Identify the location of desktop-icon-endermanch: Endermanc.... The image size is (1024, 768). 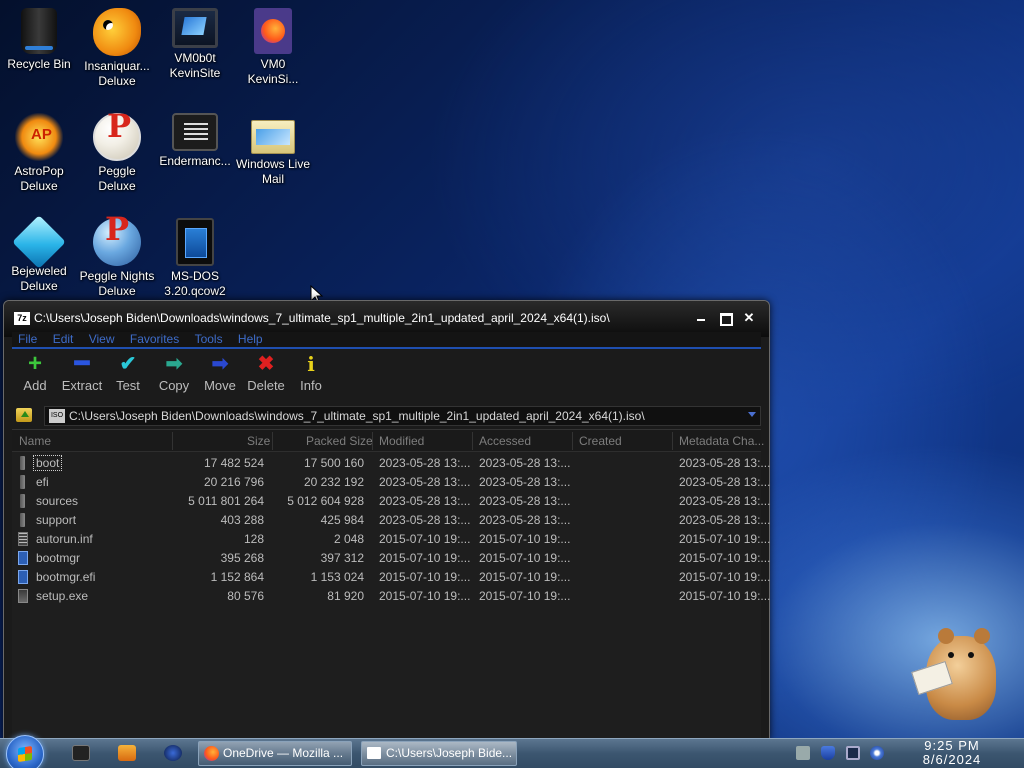
(195, 141).